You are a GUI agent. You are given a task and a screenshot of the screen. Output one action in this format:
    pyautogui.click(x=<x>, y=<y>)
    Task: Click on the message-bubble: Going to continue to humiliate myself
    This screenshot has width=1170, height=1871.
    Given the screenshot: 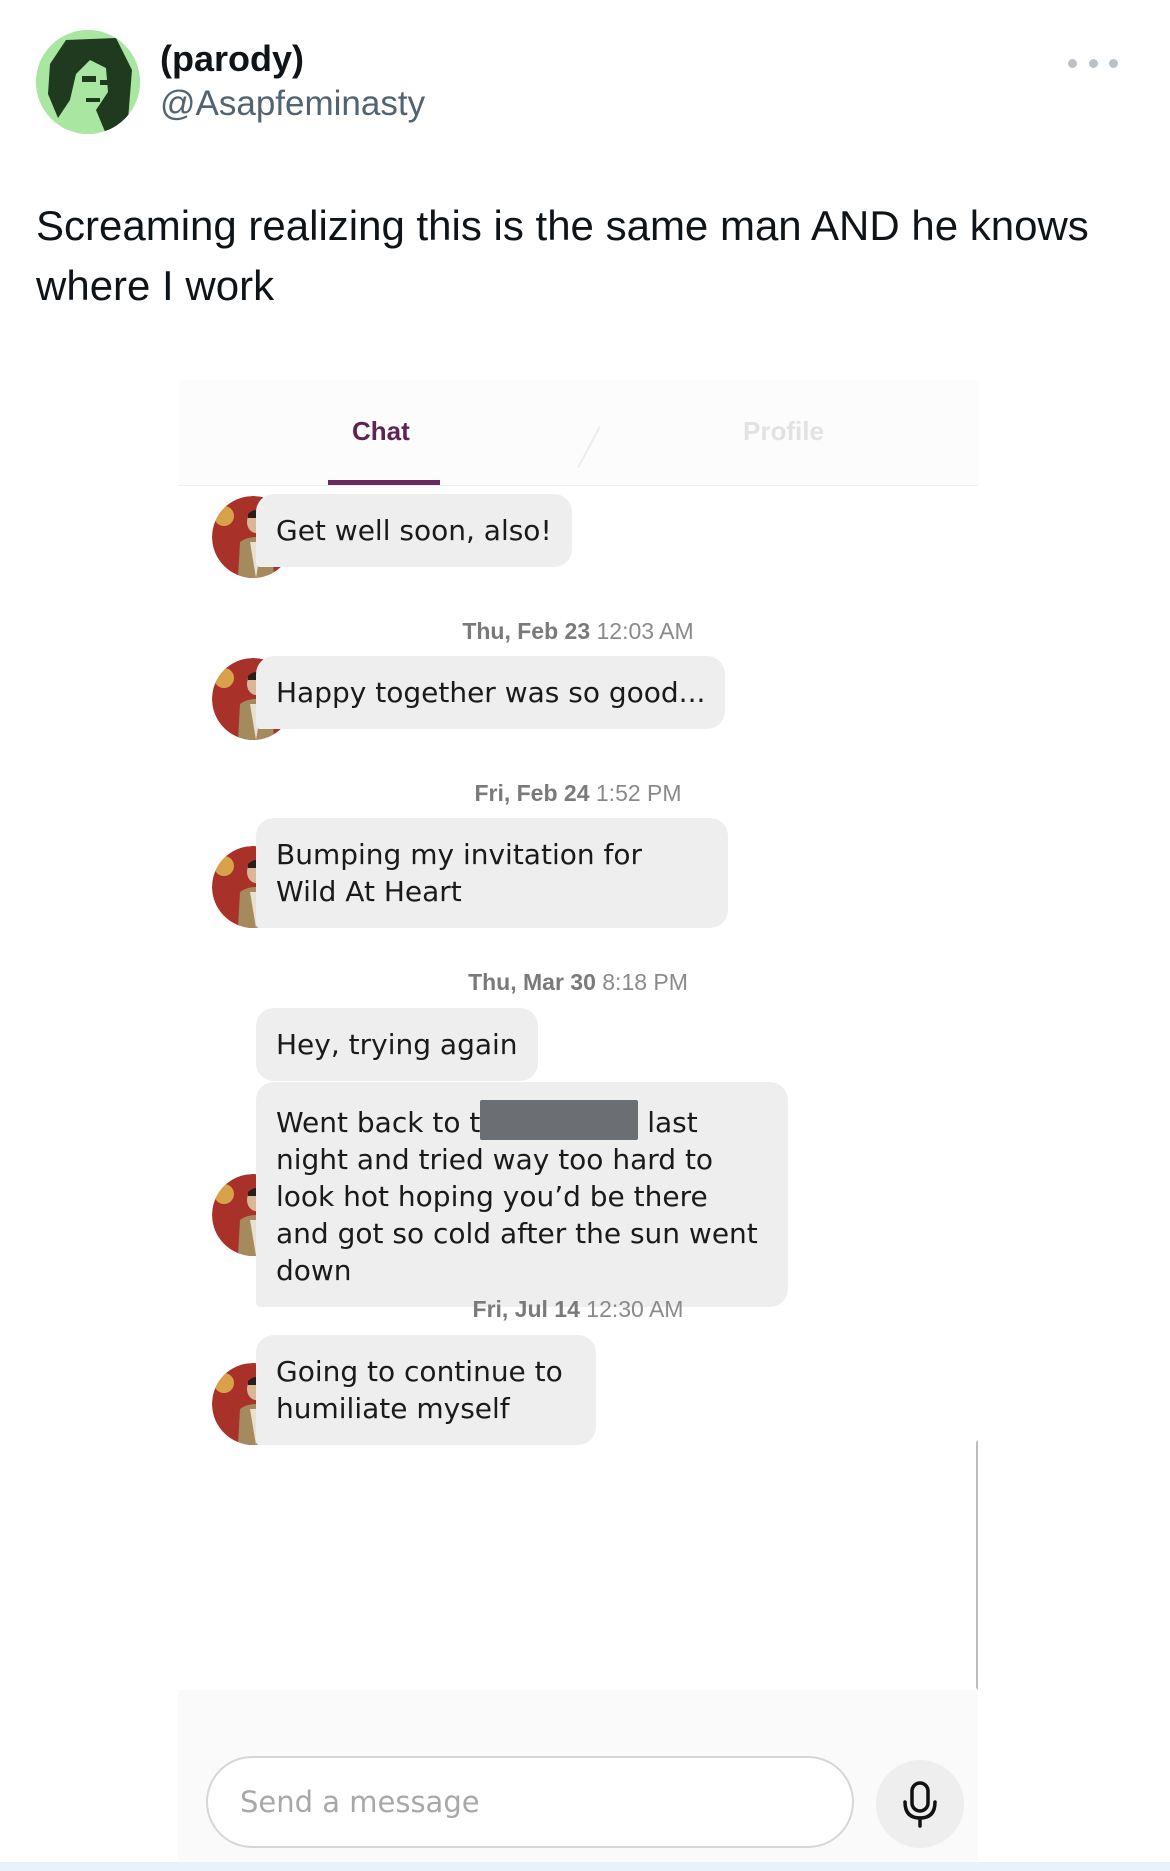 What is the action you would take?
    pyautogui.click(x=426, y=1390)
    